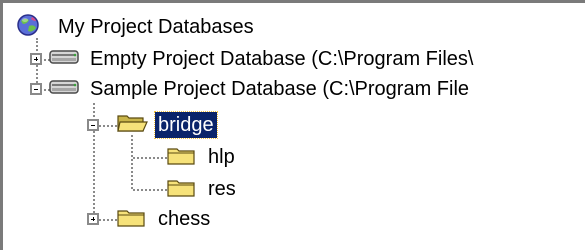 The height and width of the screenshot is (250, 585). I want to click on collapse-toggle-bridge, so click(93, 125).